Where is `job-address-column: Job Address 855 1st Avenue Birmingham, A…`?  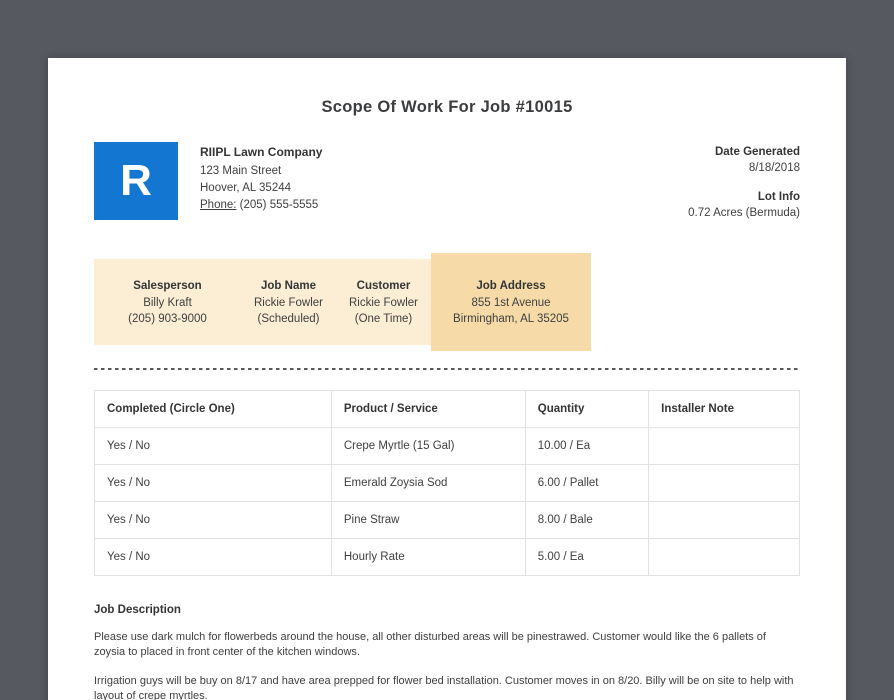 job-address-column: Job Address 855 1st Avenue Birmingham, A… is located at coordinates (511, 302).